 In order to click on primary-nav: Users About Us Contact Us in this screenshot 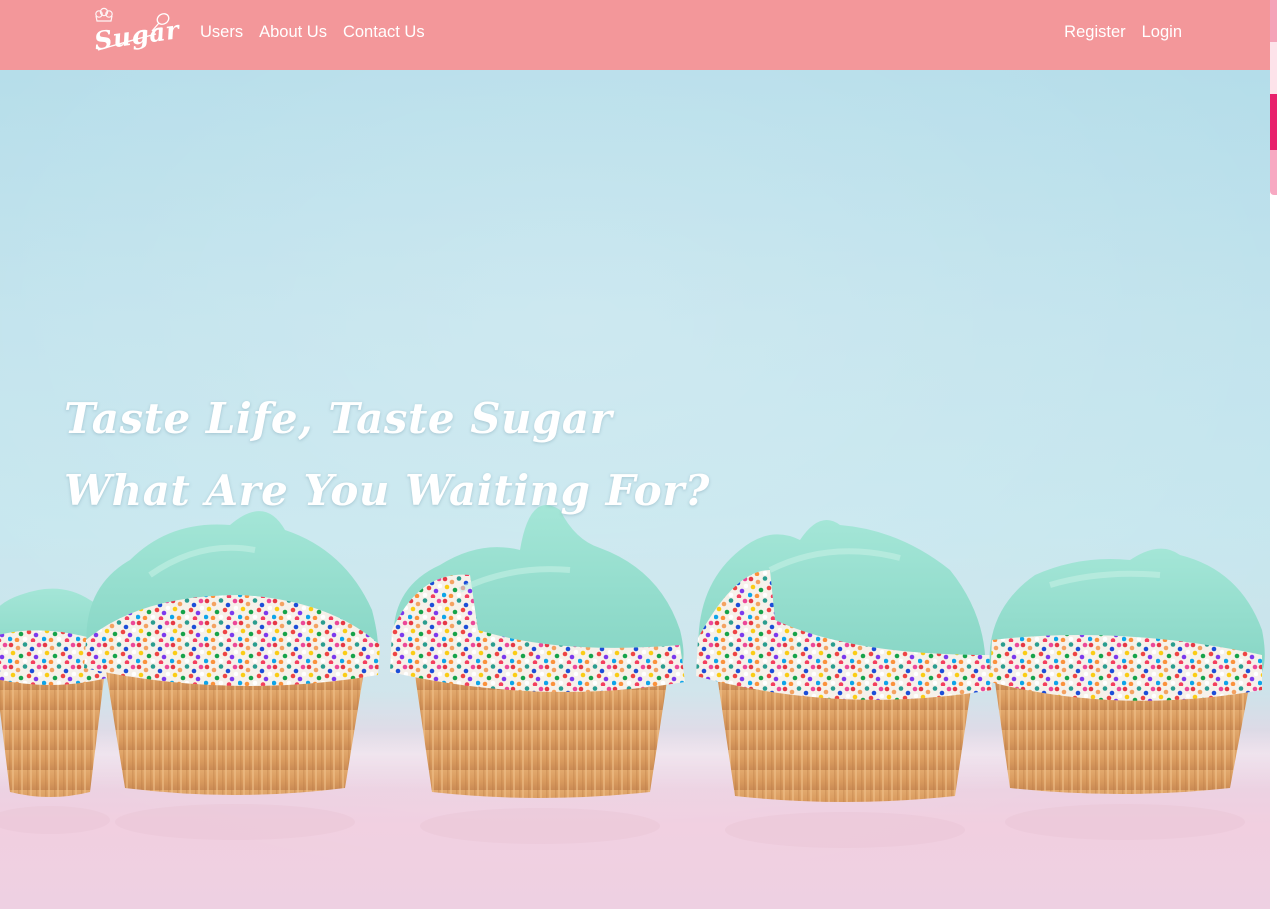, I will do `click(312, 32)`.